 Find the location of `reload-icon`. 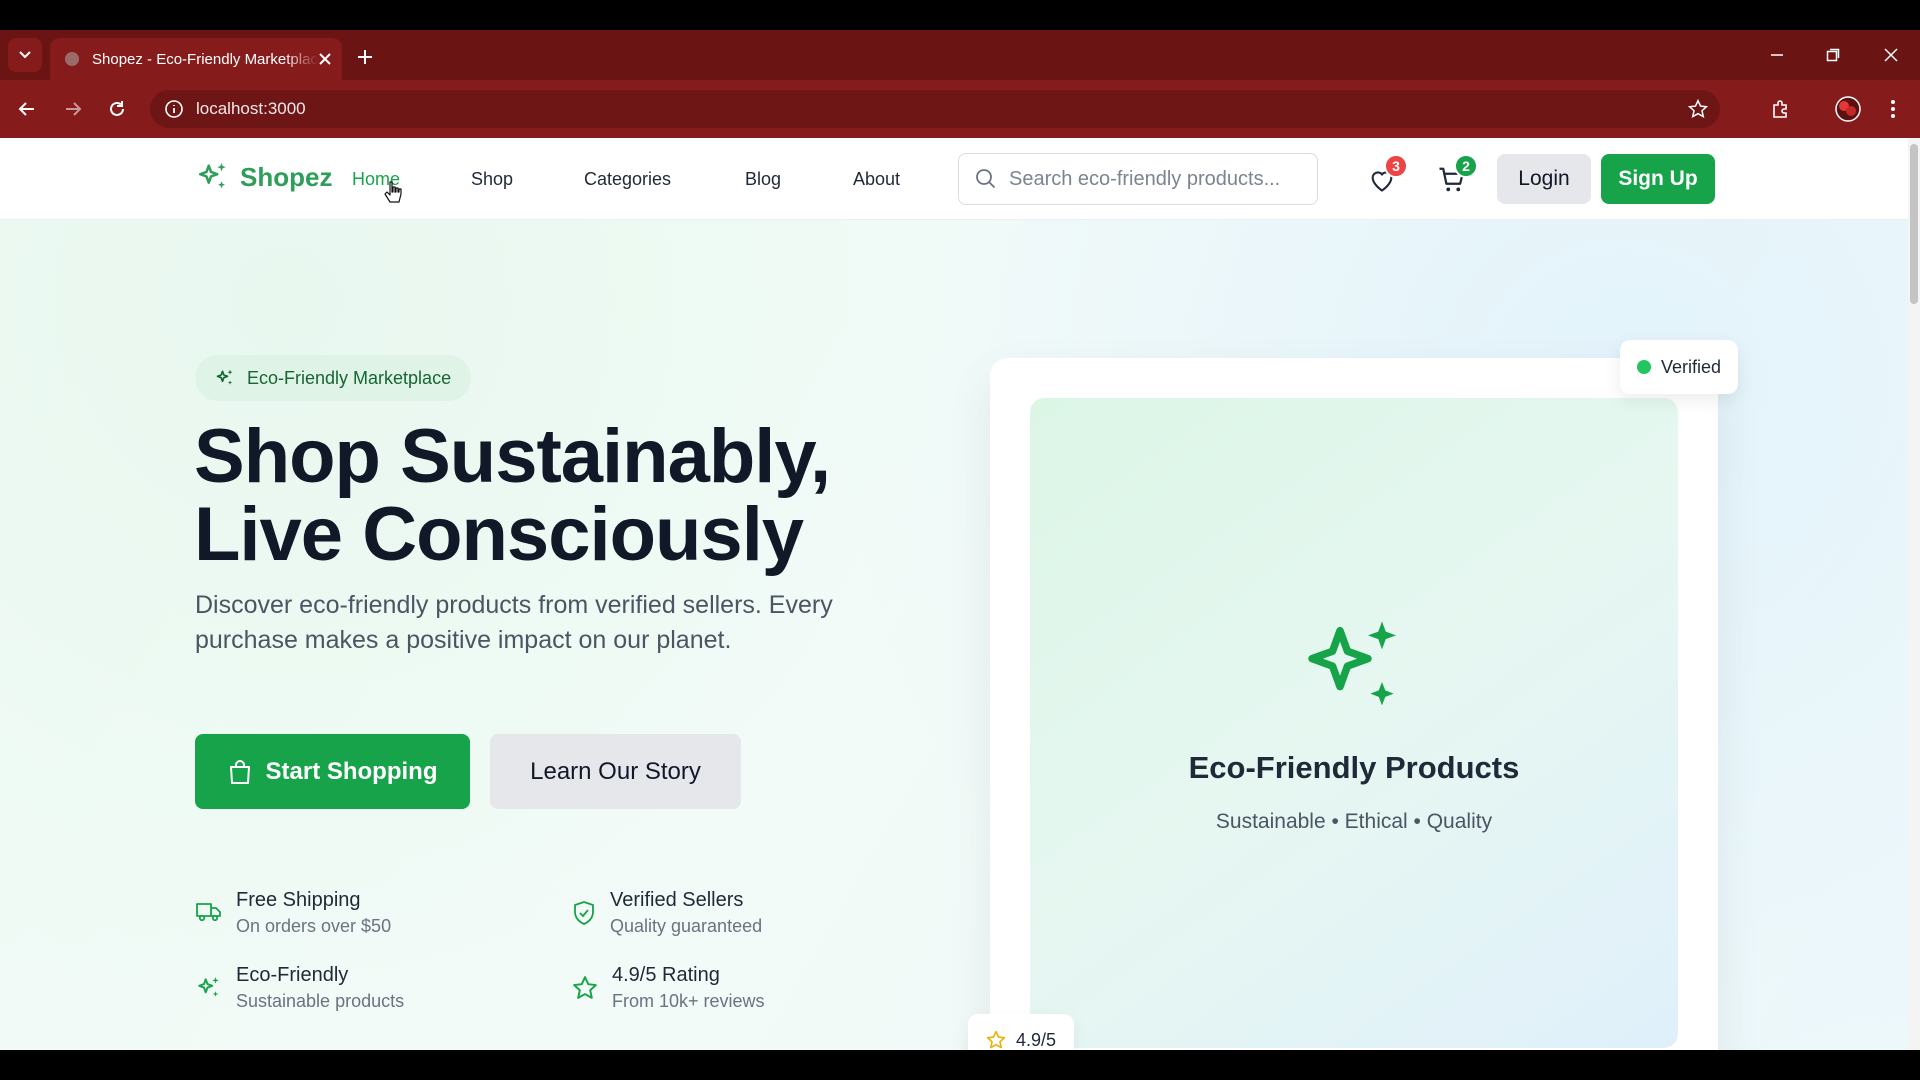

reload-icon is located at coordinates (117, 108).